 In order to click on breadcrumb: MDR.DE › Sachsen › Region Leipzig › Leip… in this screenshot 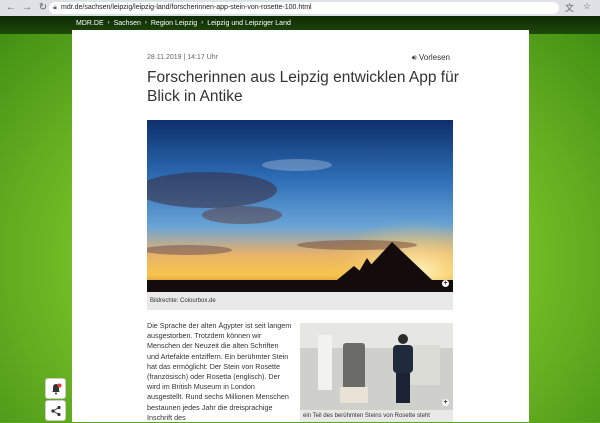, I will do `click(183, 23)`.